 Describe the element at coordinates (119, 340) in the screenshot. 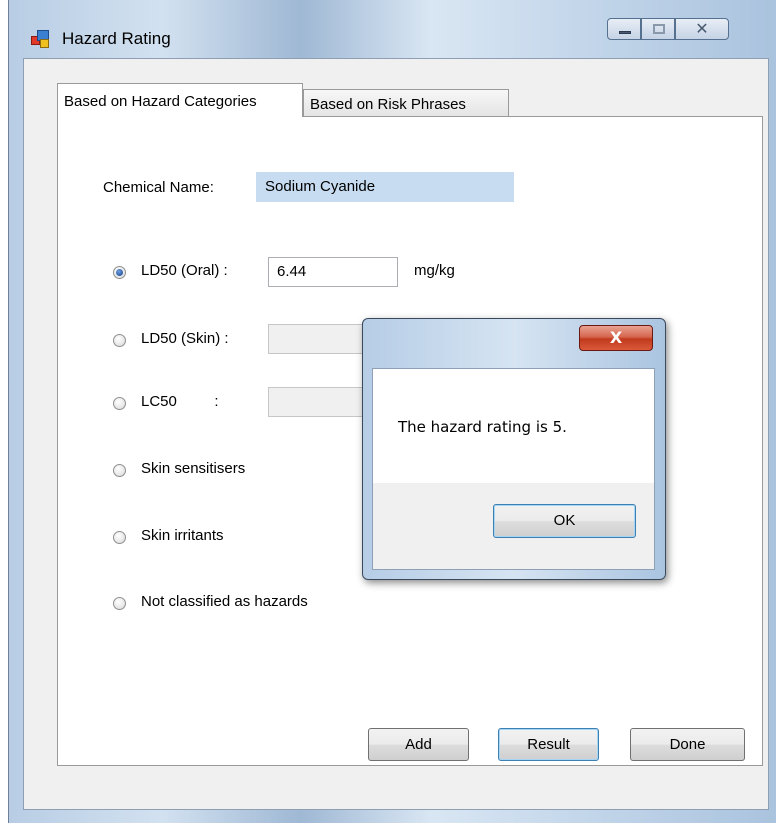

I see `ld50-skin-radio` at that location.